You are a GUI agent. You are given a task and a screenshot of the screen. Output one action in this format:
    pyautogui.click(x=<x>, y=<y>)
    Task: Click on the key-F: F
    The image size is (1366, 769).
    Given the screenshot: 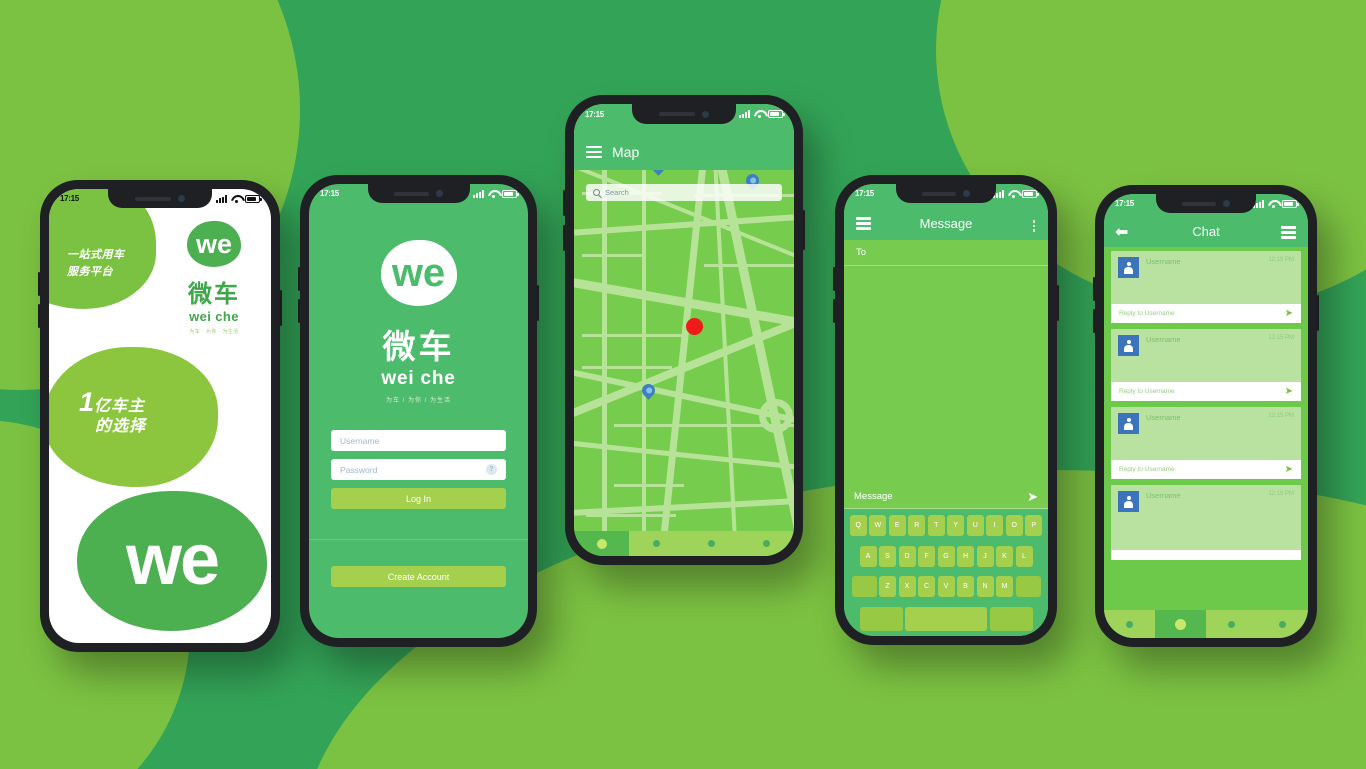 What is the action you would take?
    pyautogui.click(x=926, y=556)
    